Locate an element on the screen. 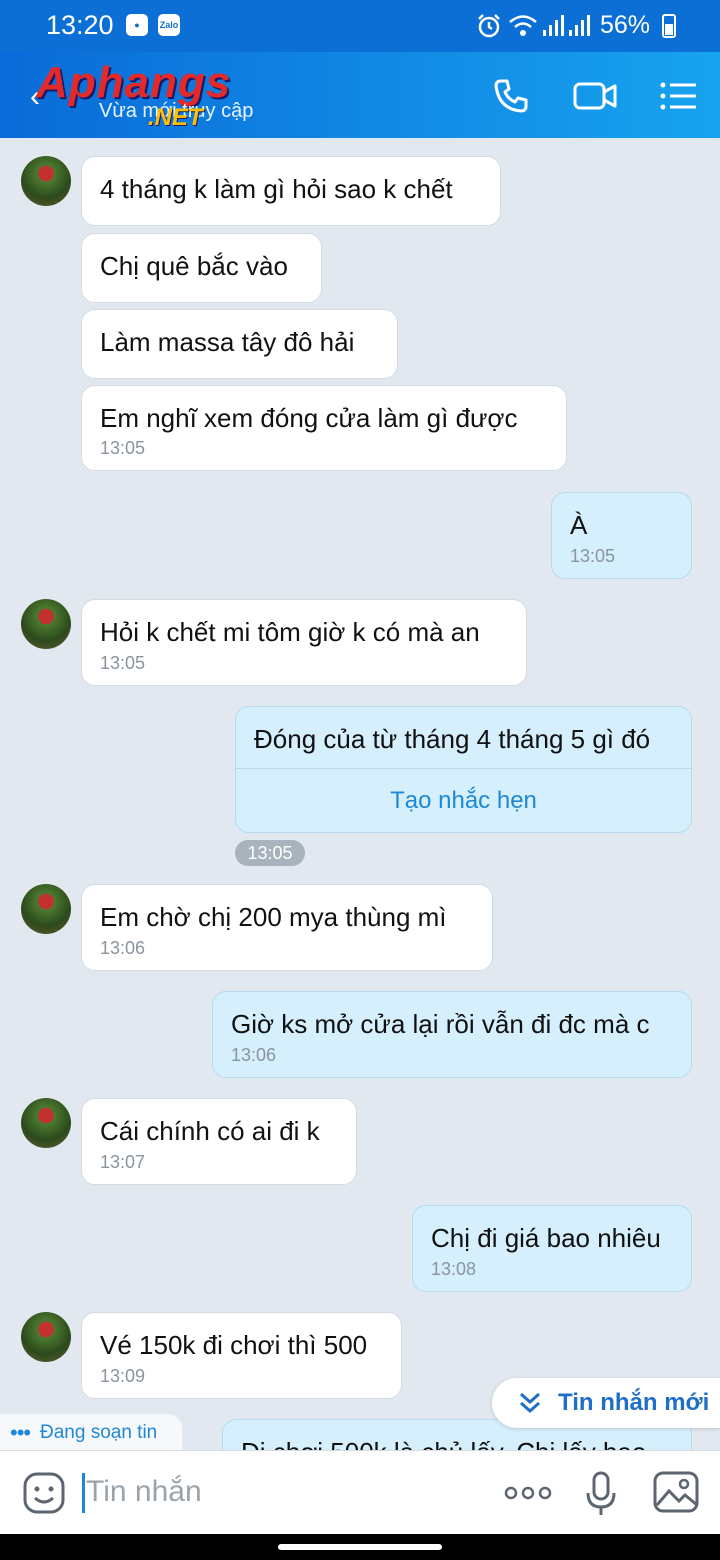  message-text: Hỏi k chết mi tôm giờ k có mà an is located at coordinates (290, 632).